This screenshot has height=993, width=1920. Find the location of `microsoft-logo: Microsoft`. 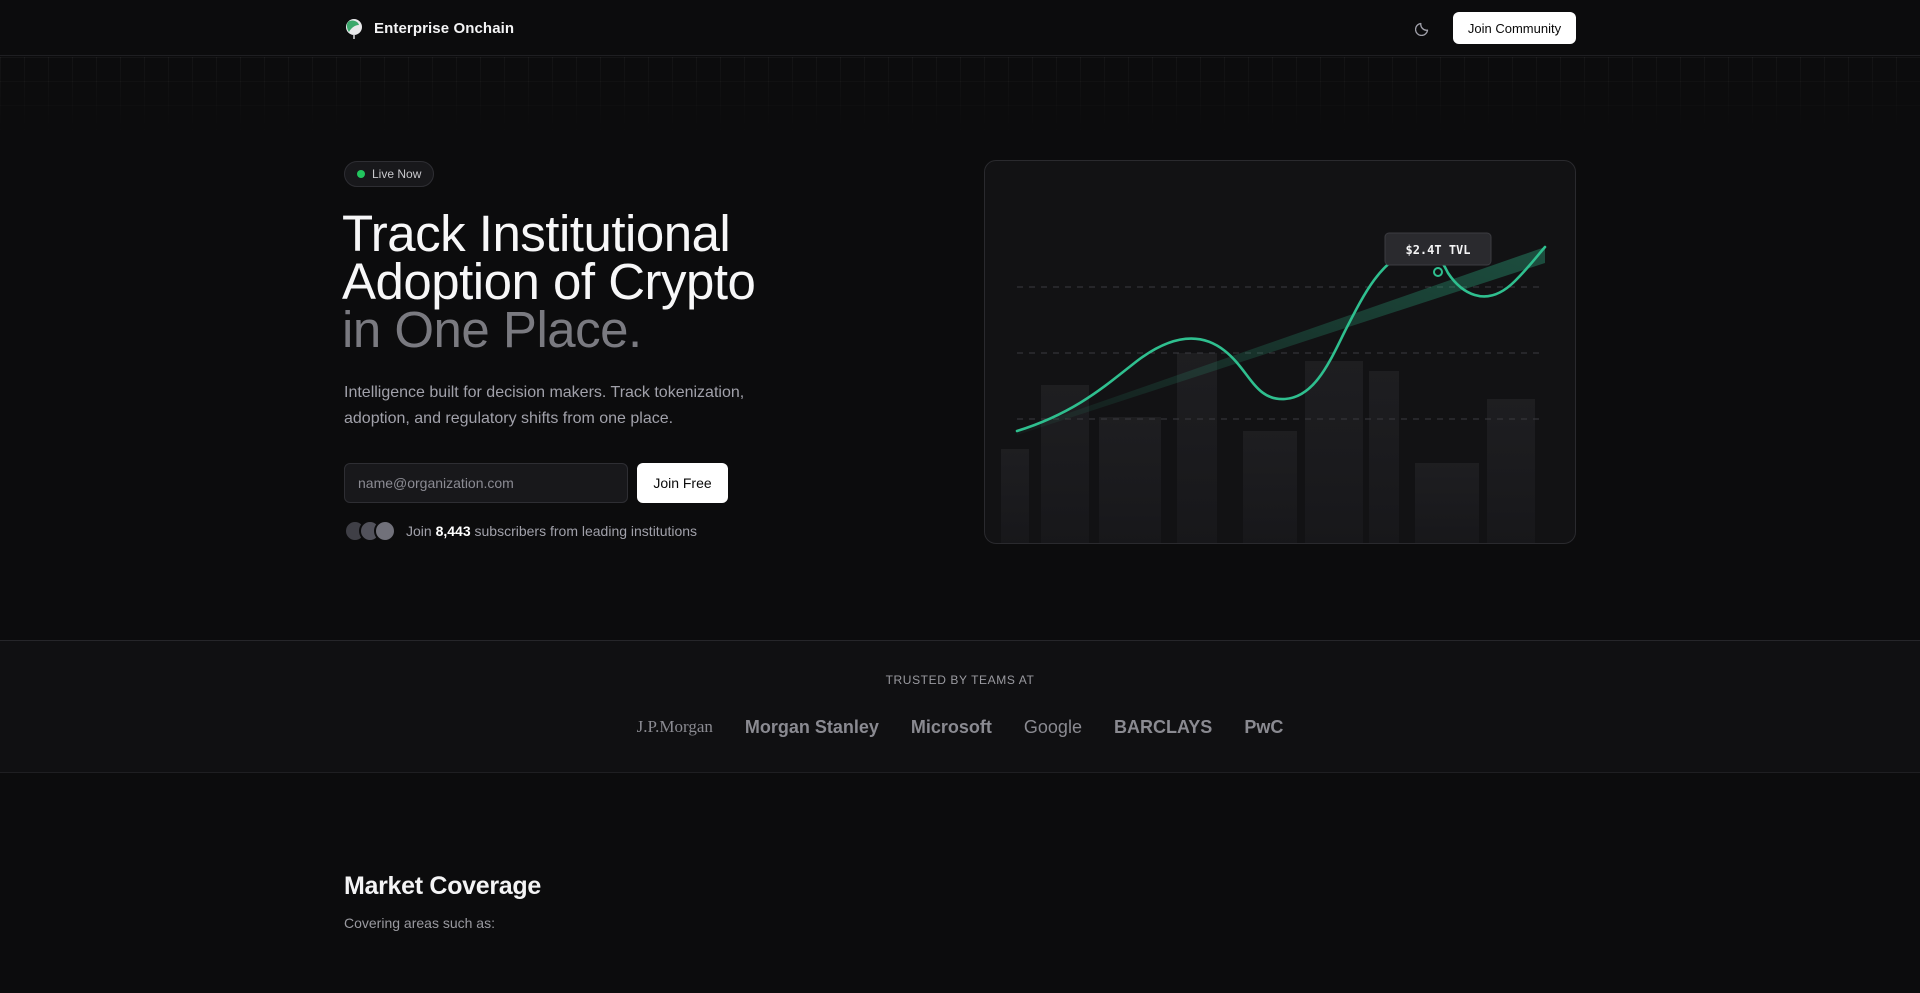

microsoft-logo: Microsoft is located at coordinates (951, 726).